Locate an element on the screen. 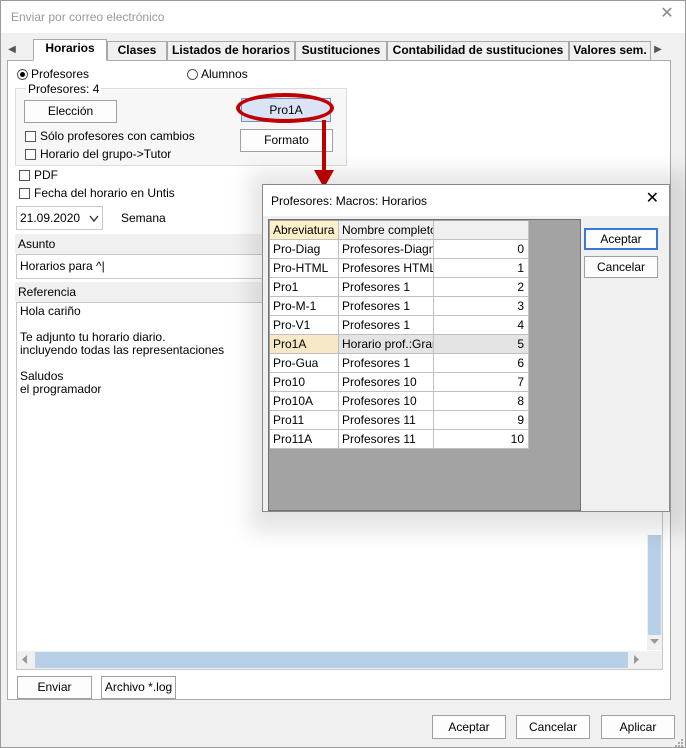  window-title: Enviar por correo electrónico is located at coordinates (88, 17).